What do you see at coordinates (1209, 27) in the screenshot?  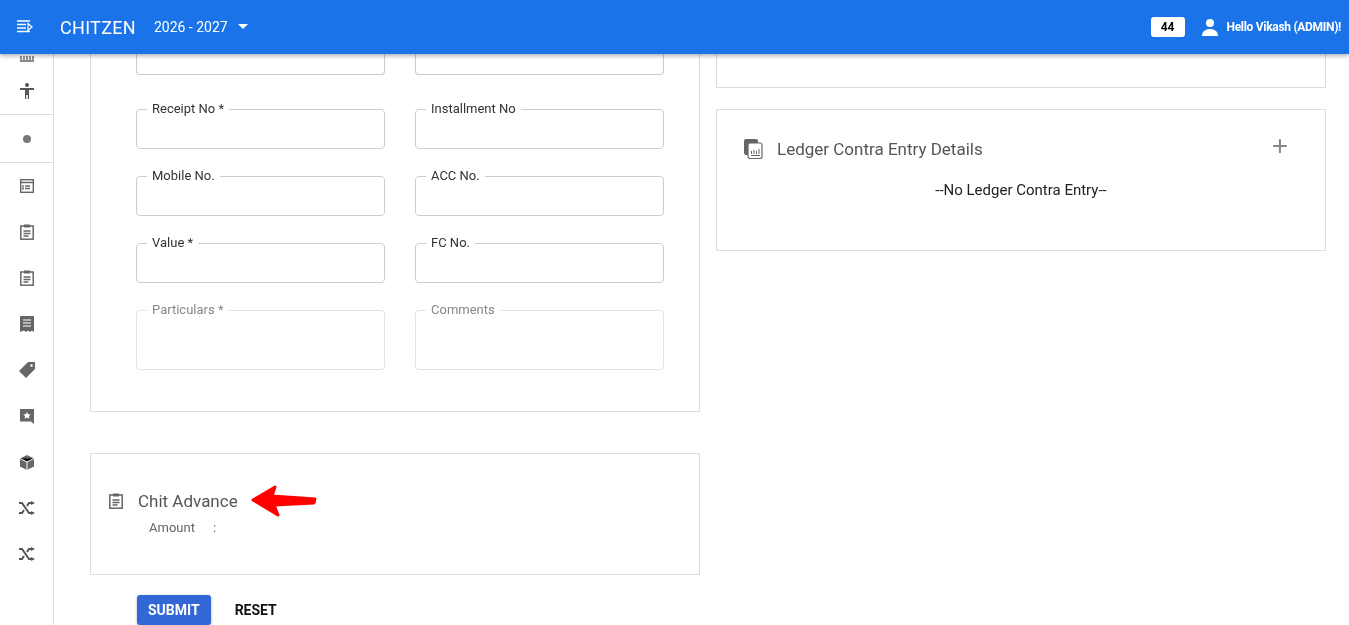 I see `user-icon` at bounding box center [1209, 27].